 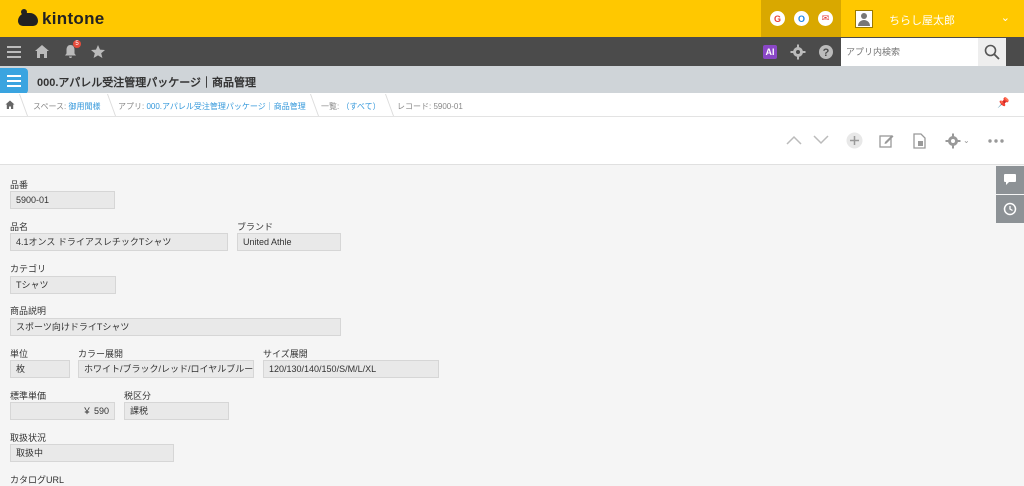 I want to click on user-menu: ちらし屋太郎 ⌄, so click(x=932, y=18).